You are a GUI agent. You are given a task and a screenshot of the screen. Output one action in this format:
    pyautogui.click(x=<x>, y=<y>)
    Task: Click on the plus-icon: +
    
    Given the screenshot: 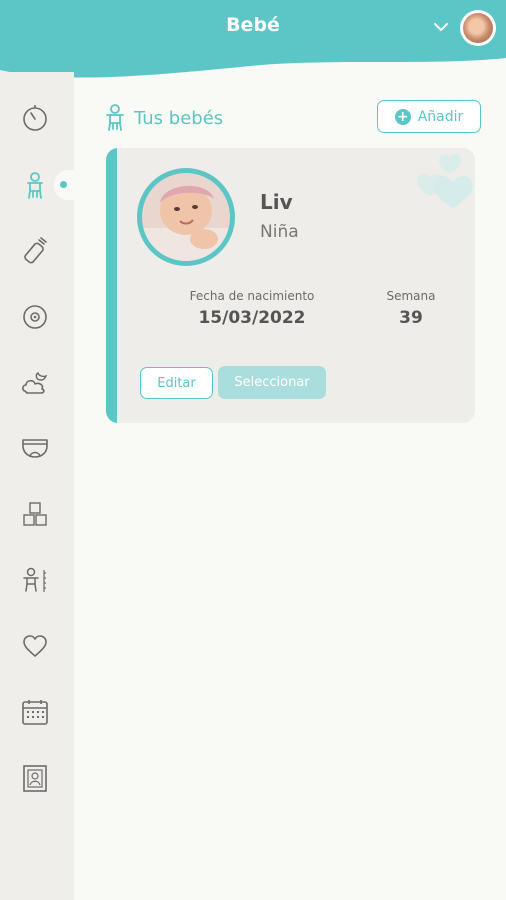 What is the action you would take?
    pyautogui.click(x=402, y=116)
    